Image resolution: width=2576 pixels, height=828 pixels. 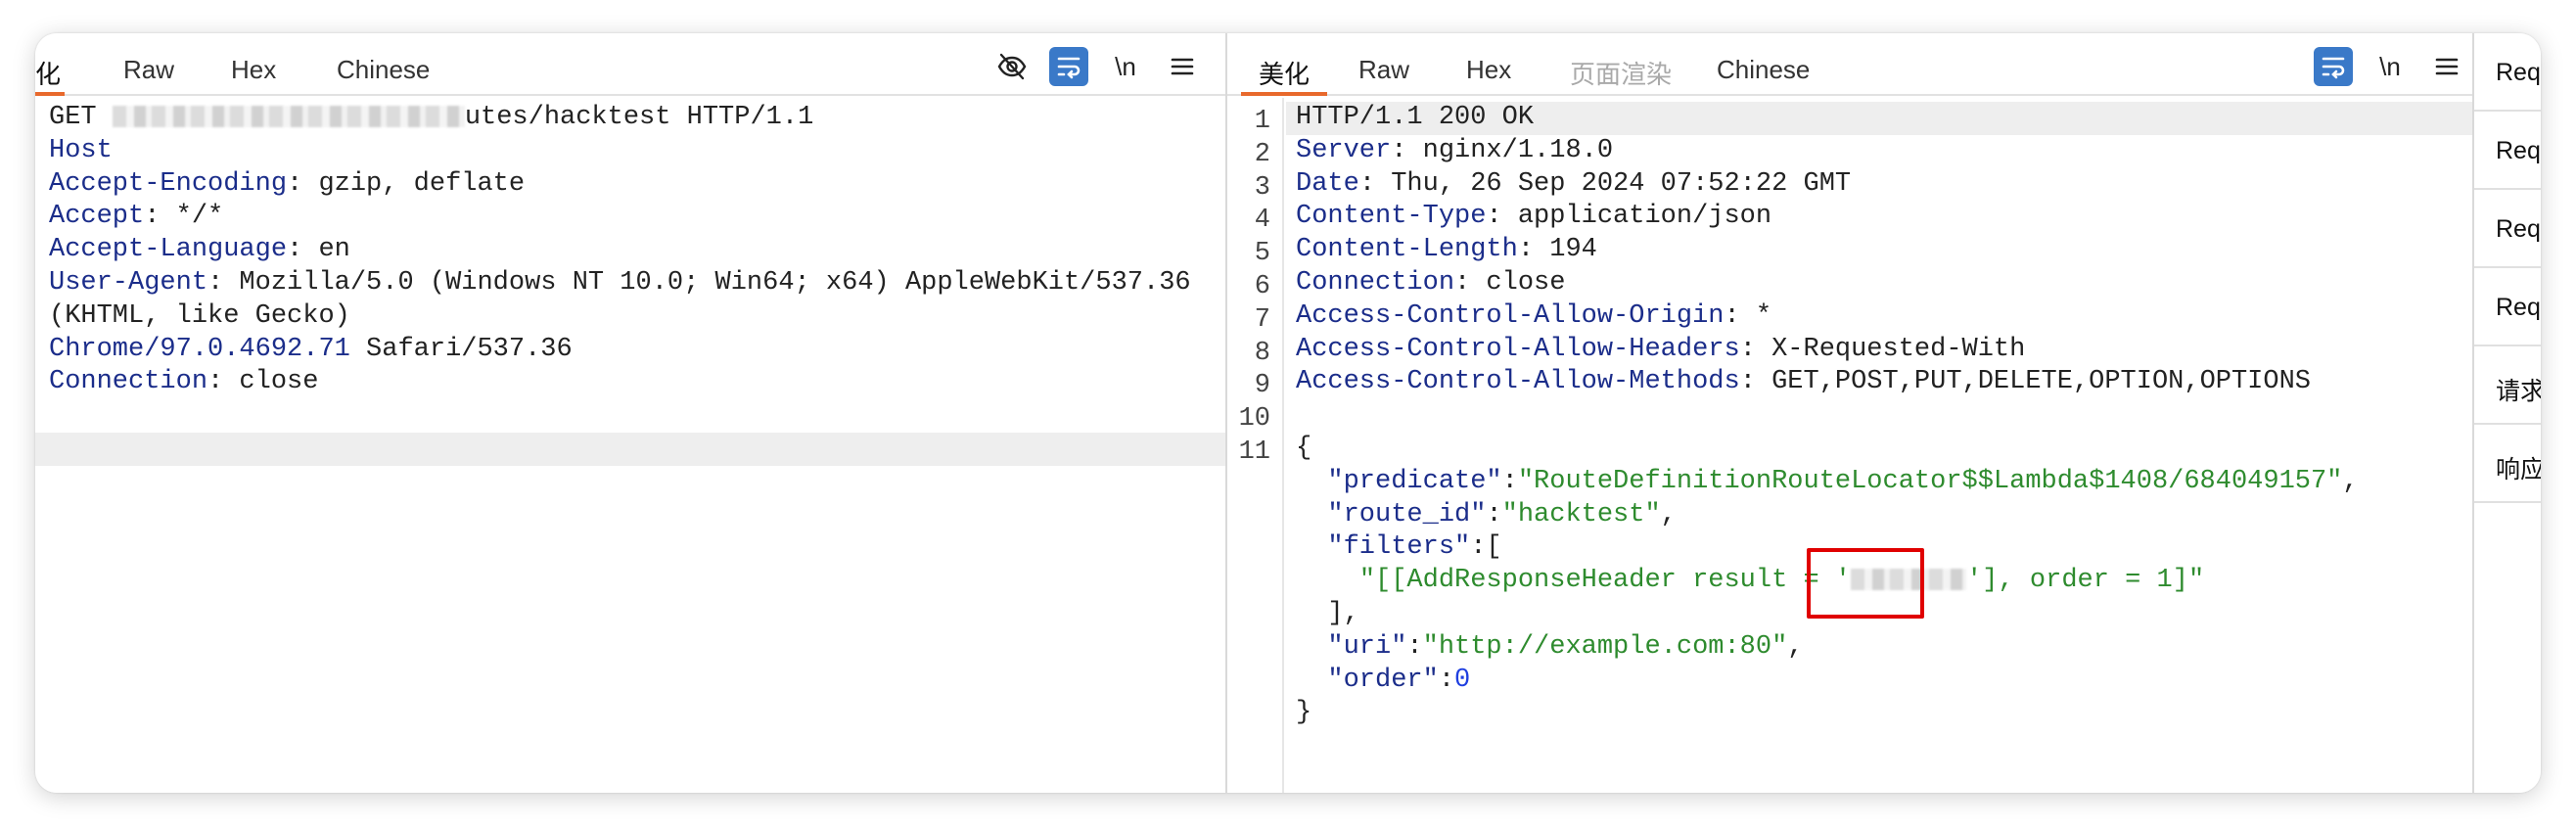 What do you see at coordinates (1879, 515) in the screenshot?
I see `code-line: "route_id":"hacktest",` at bounding box center [1879, 515].